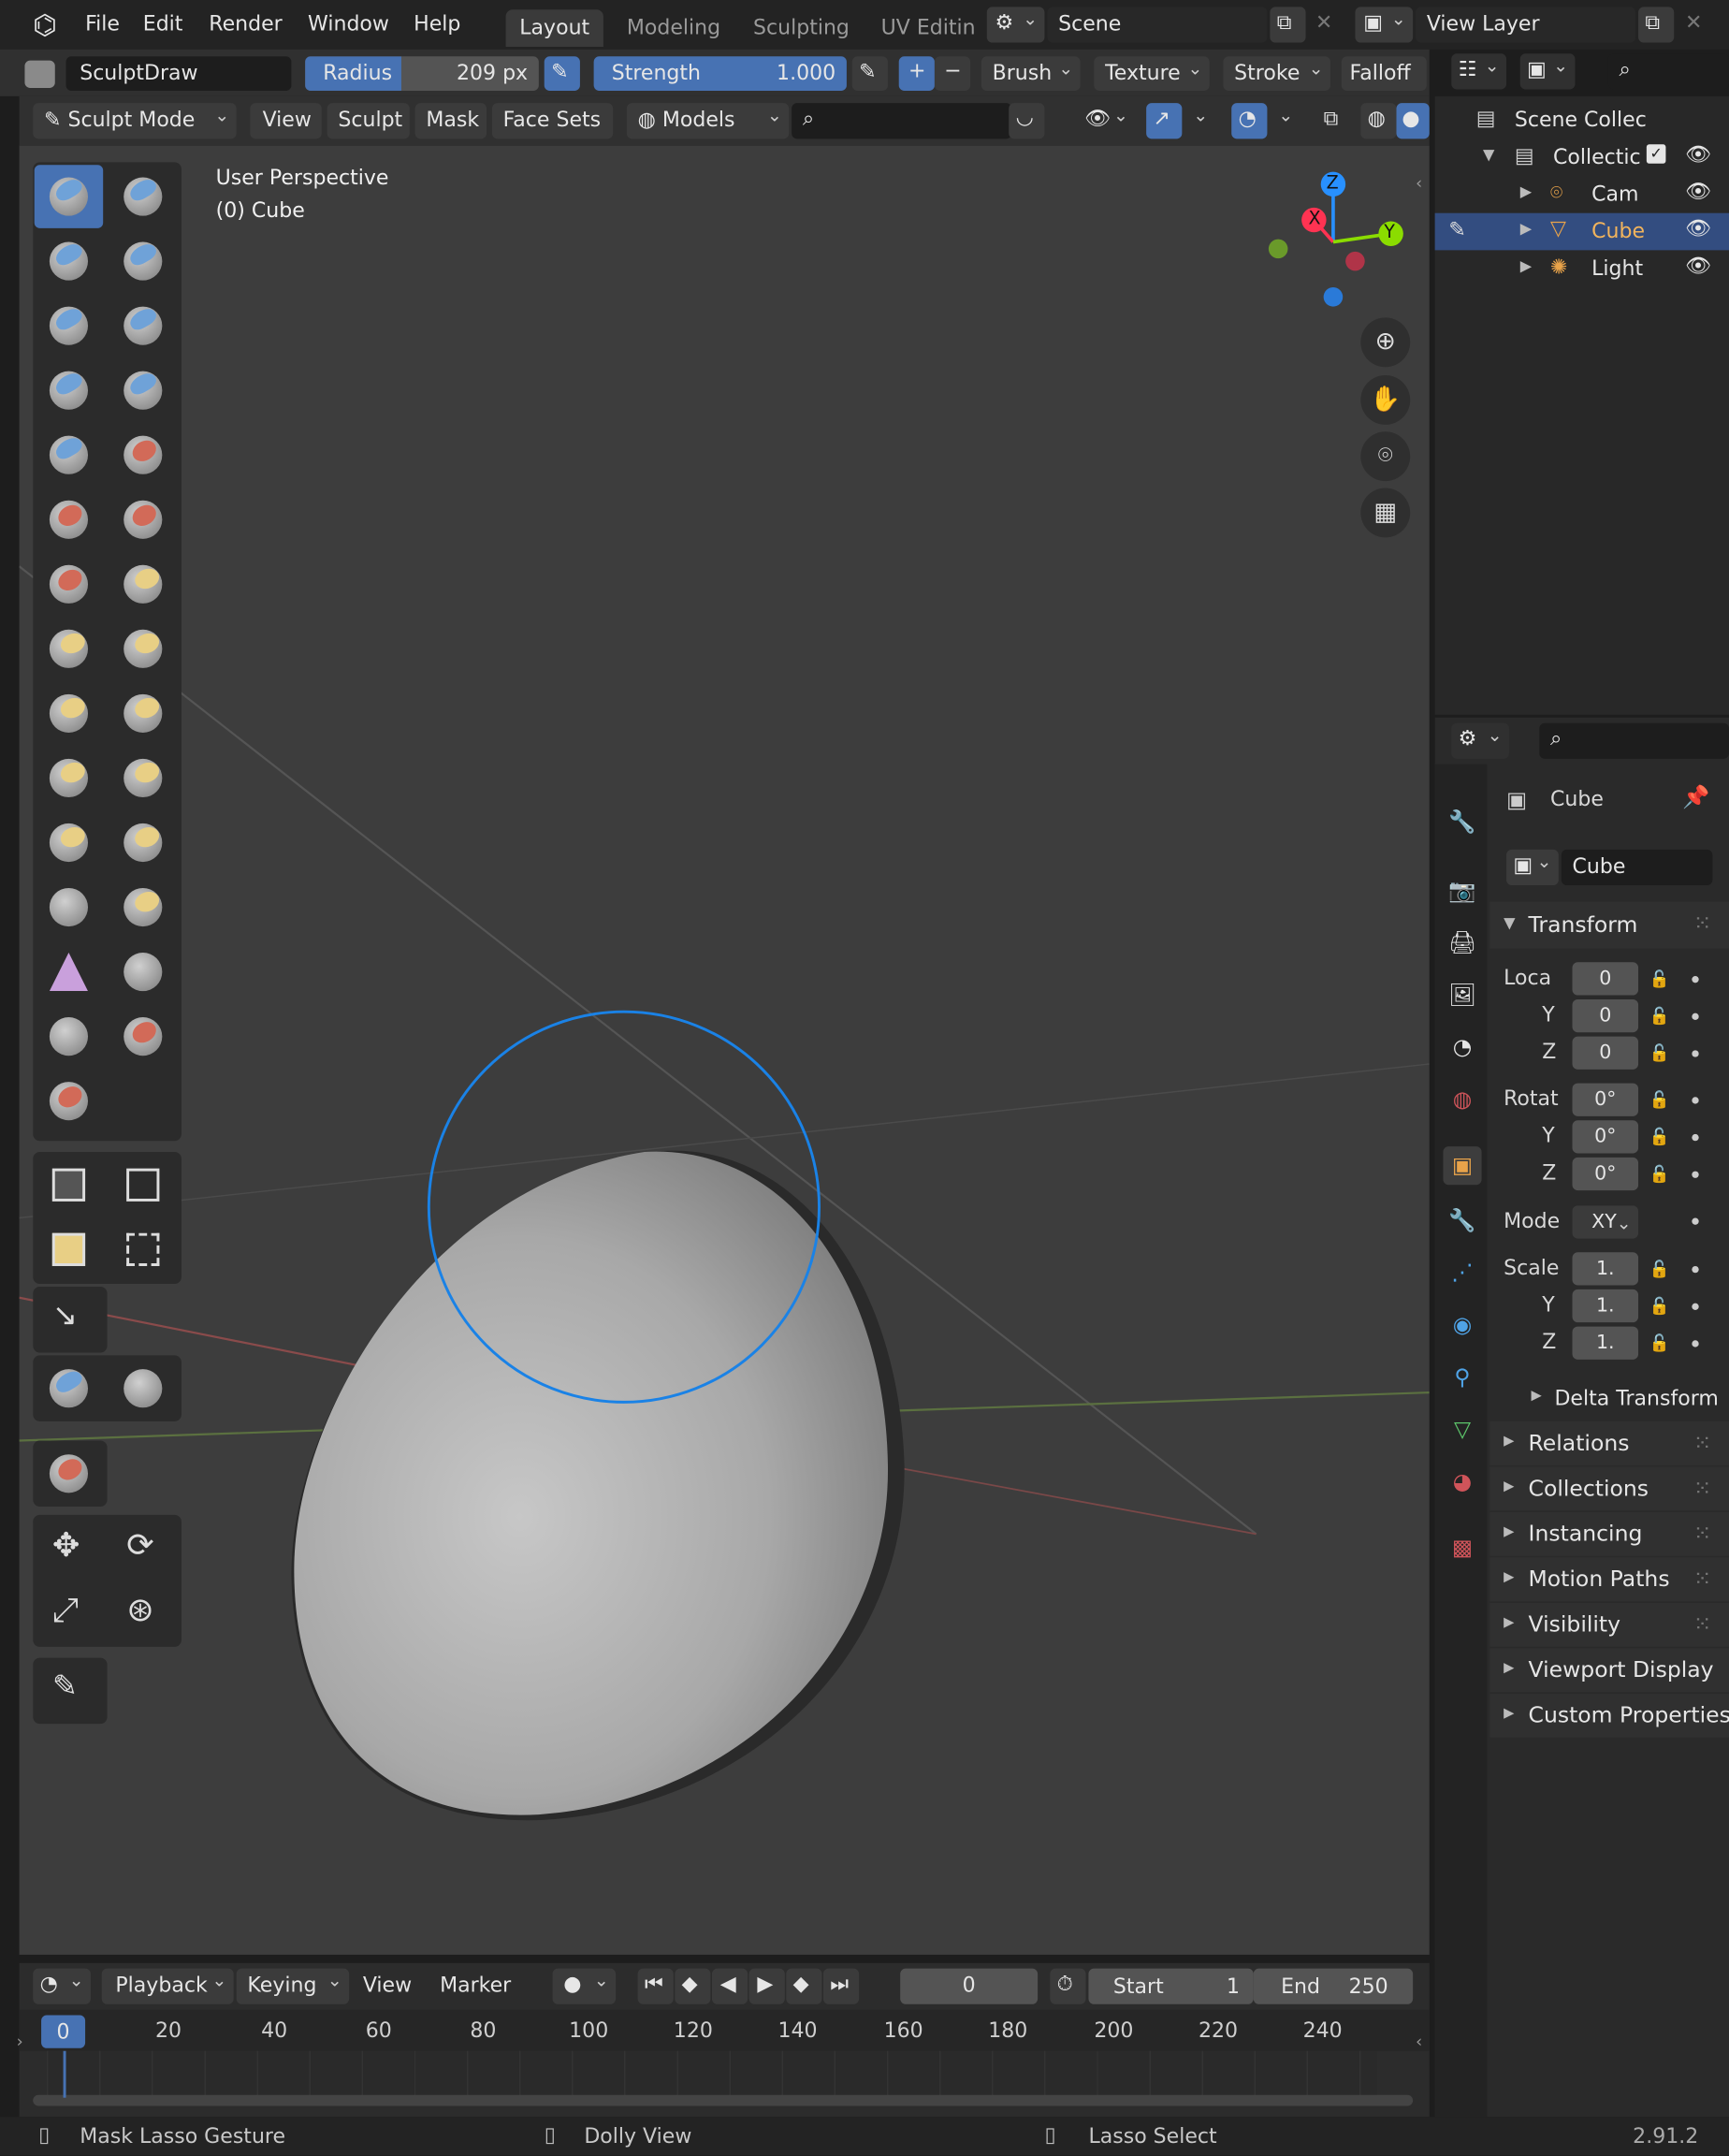 This screenshot has height=2156, width=1729. Describe the element at coordinates (64, 2031) in the screenshot. I see `playhead-frame-label: 0` at that location.